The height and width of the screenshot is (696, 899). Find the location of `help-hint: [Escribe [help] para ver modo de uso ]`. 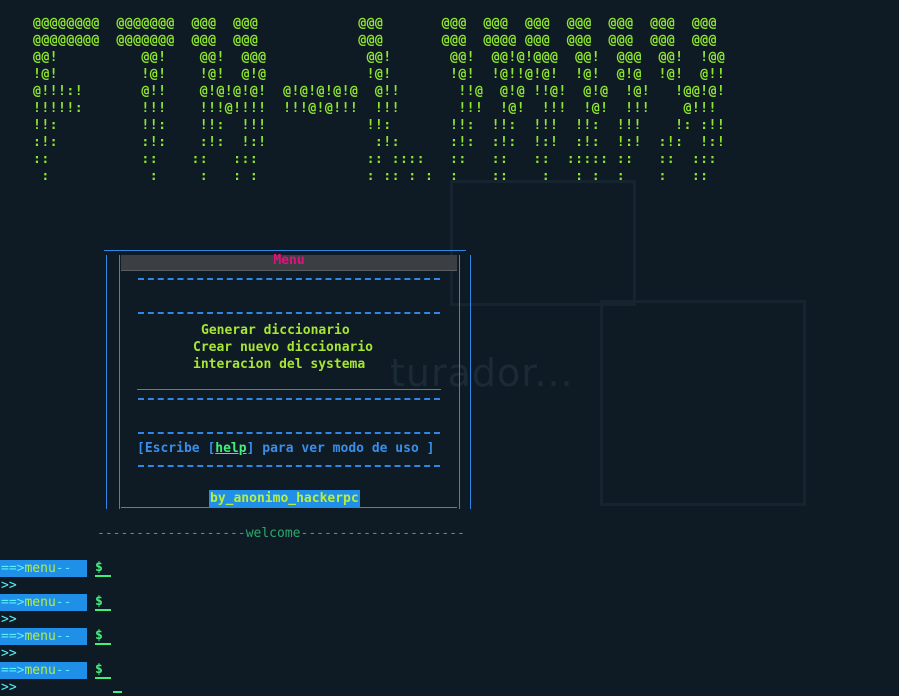

help-hint: [Escribe [help] para ver modo de uso ] is located at coordinates (285, 448).